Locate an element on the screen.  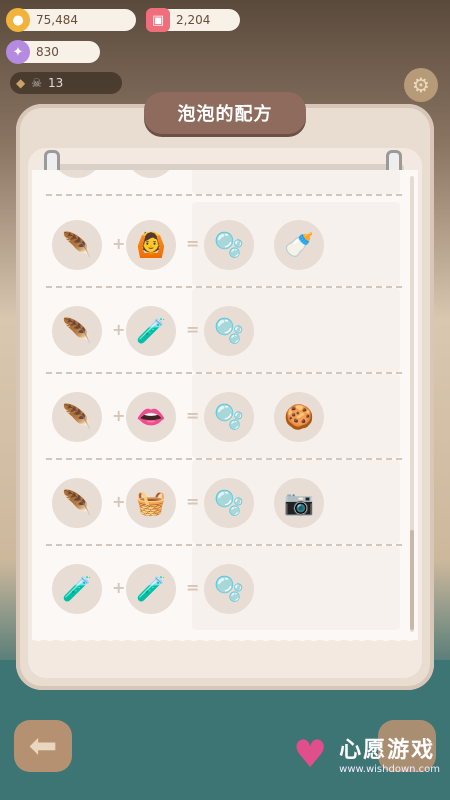
watermark: ♥ 心愿游戏 www.wishdown.com is located at coordinates (363, 753).